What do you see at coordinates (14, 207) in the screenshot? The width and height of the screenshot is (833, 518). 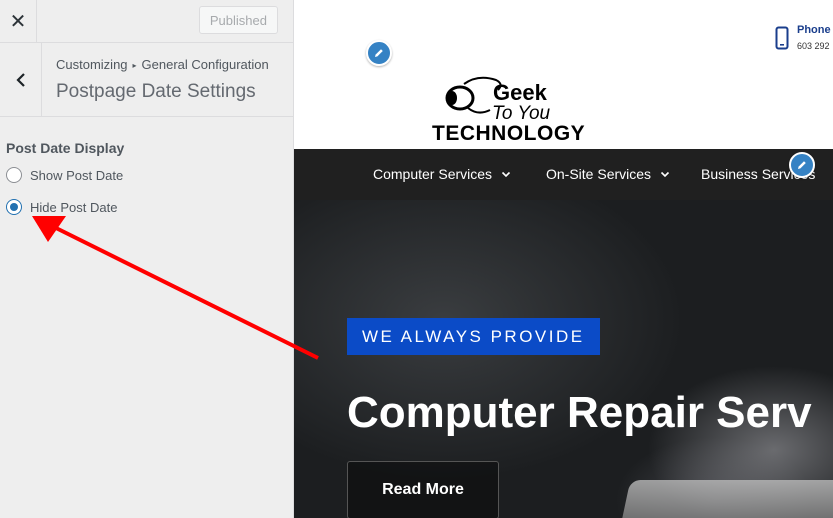 I see `radio-button-checked` at bounding box center [14, 207].